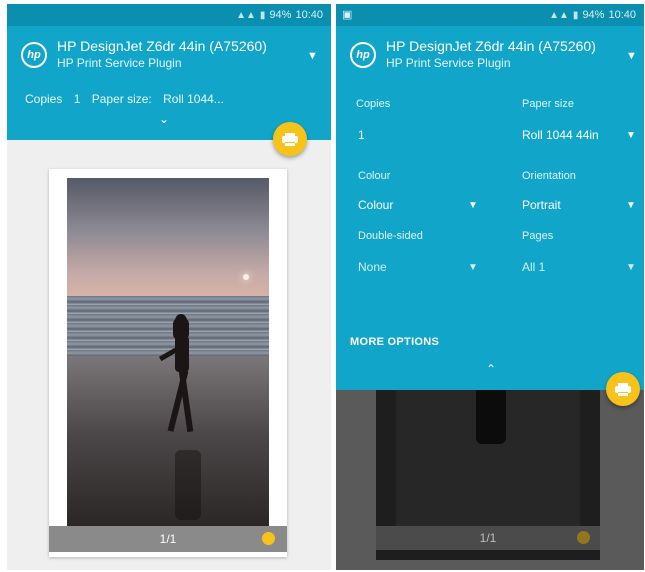 The height and width of the screenshot is (572, 645). I want to click on walking-person, so click(179, 380).